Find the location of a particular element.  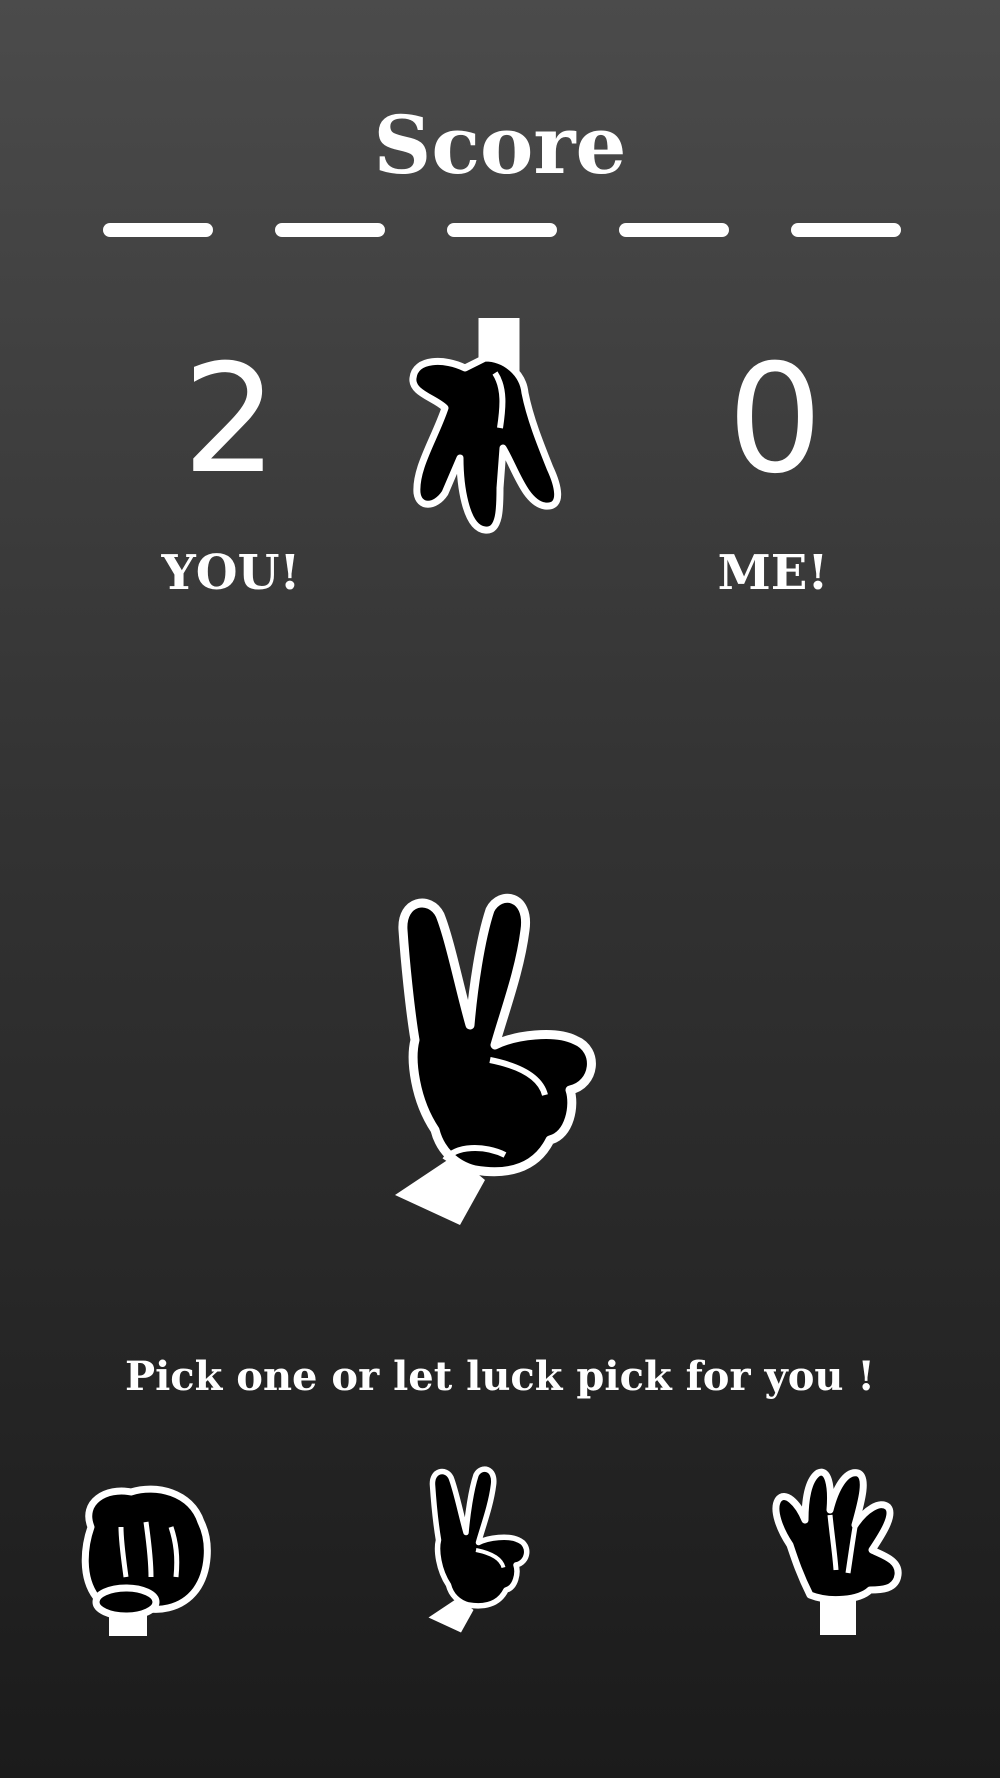

player-label: YOU! is located at coordinates (231, 573).